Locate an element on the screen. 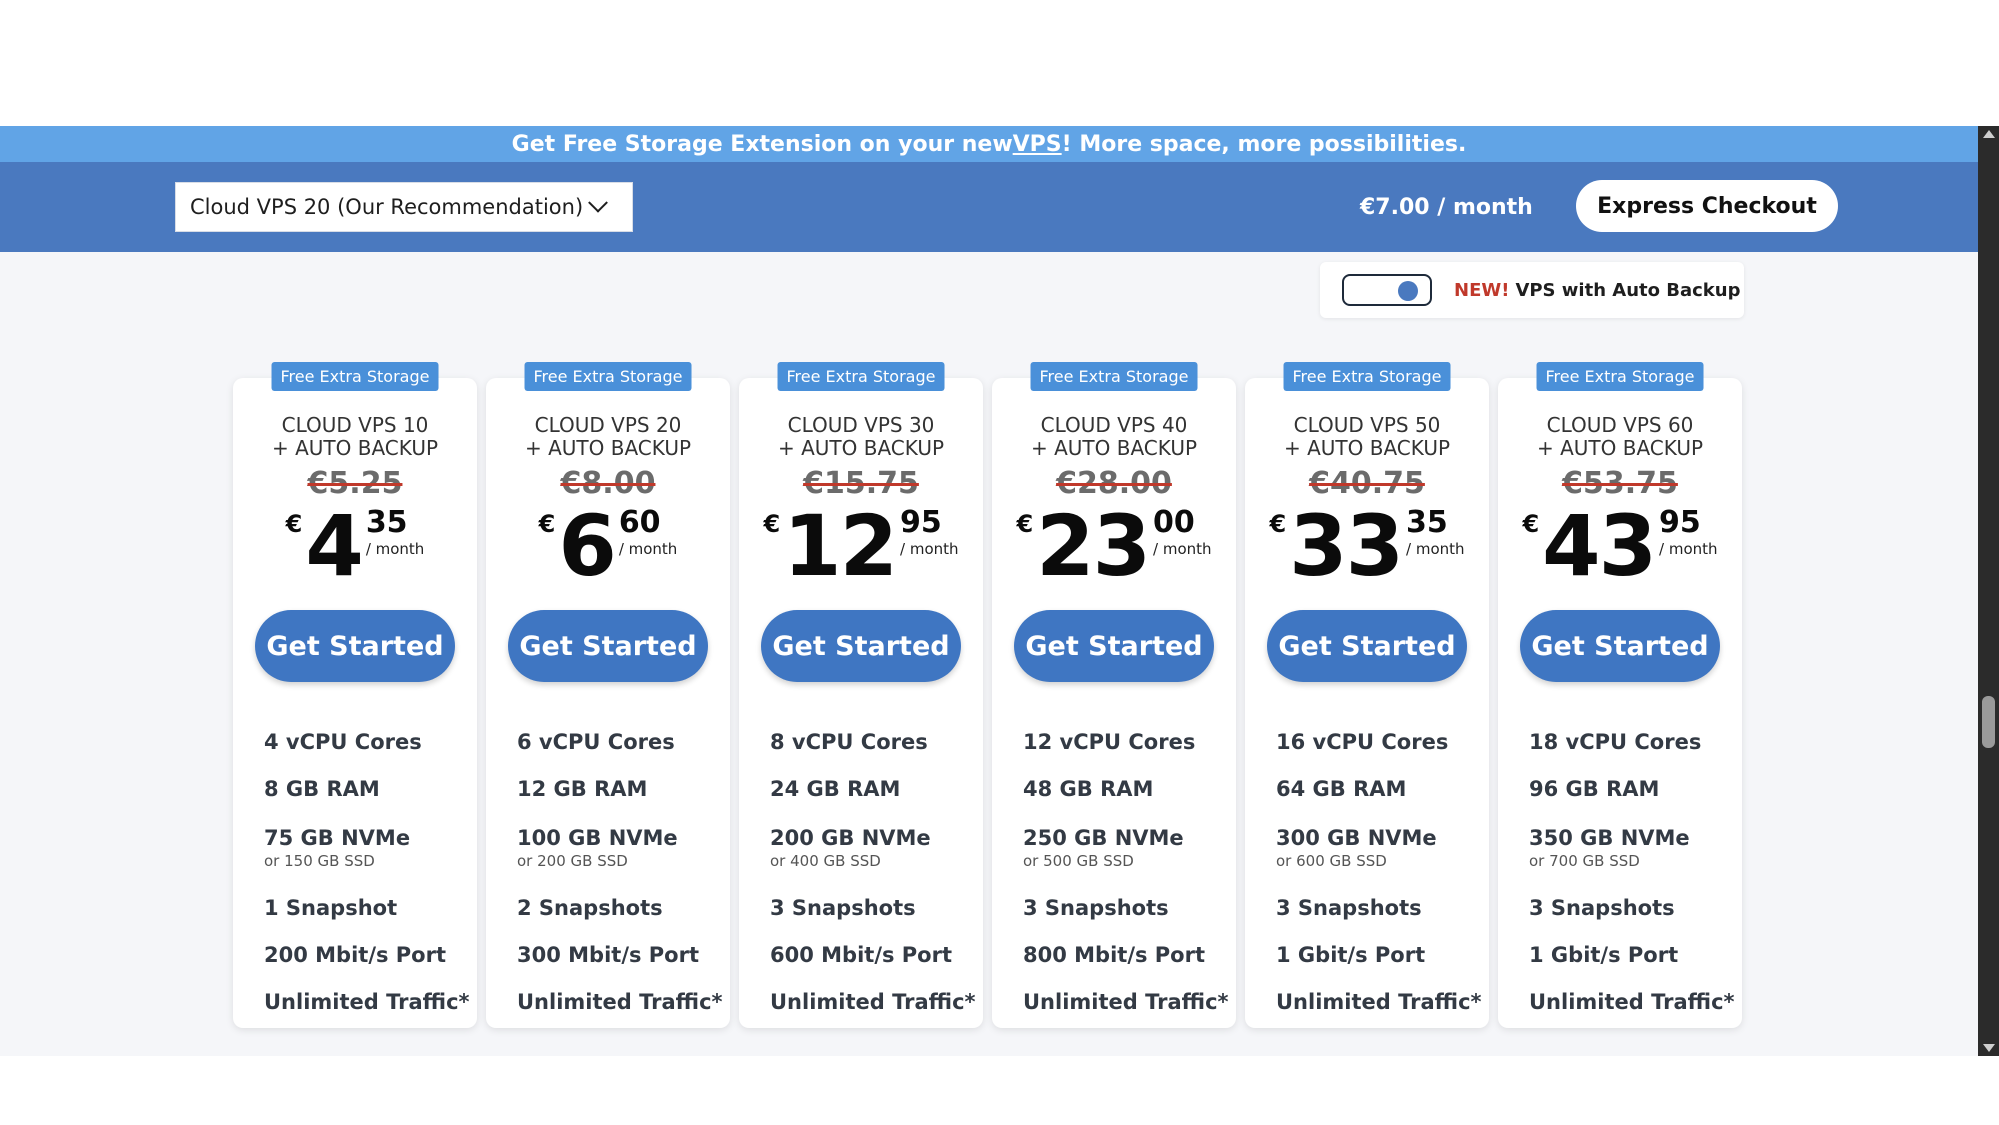  old-price: €5.25 is located at coordinates (355, 483).